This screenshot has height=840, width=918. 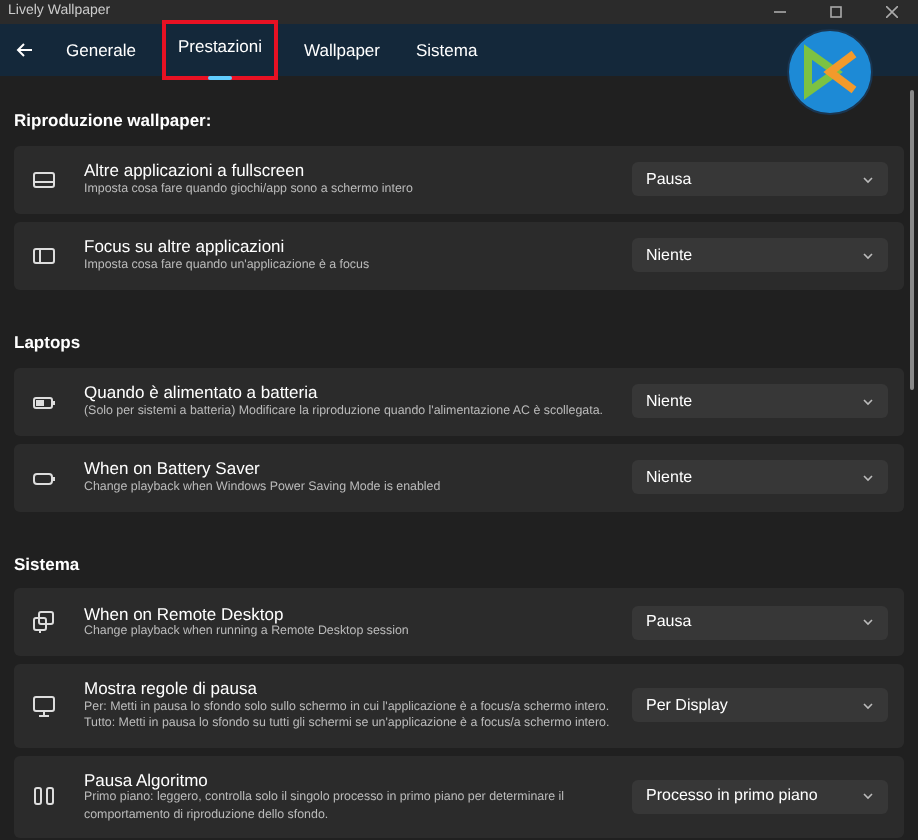 I want to click on minimize-icon, so click(x=780, y=12).